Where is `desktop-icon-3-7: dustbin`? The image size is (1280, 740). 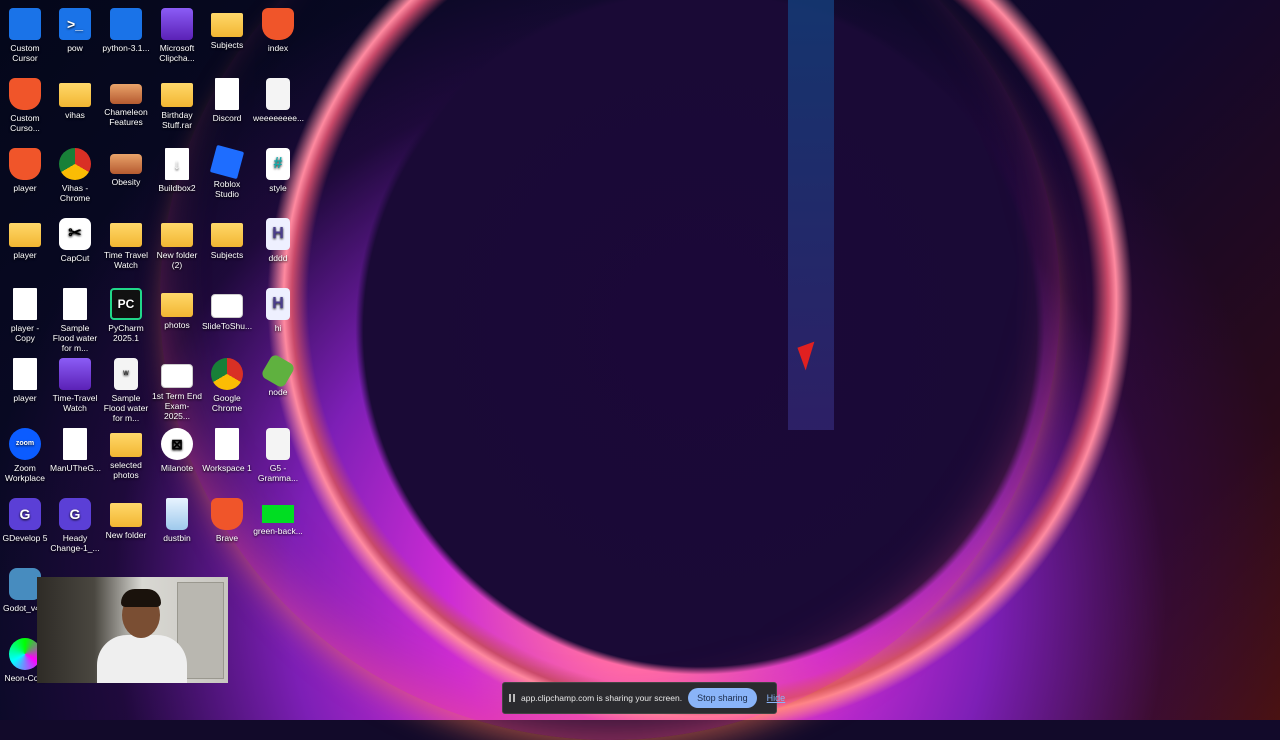 desktop-icon-3-7: dustbin is located at coordinates (177, 529).